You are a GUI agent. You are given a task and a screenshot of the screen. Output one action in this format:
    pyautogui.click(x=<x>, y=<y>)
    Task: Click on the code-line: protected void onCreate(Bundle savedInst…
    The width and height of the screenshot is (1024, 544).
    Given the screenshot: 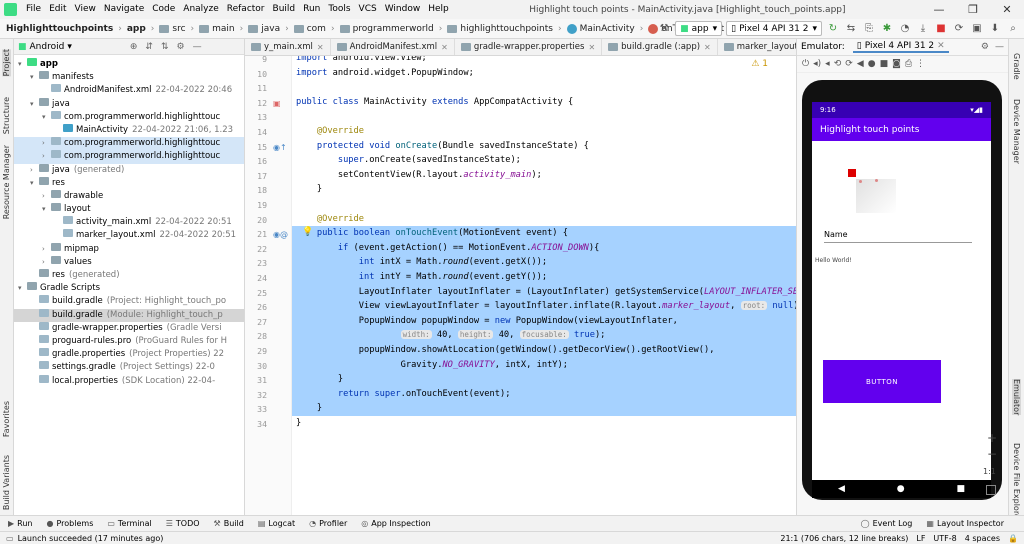 What is the action you would take?
    pyautogui.click(x=442, y=146)
    